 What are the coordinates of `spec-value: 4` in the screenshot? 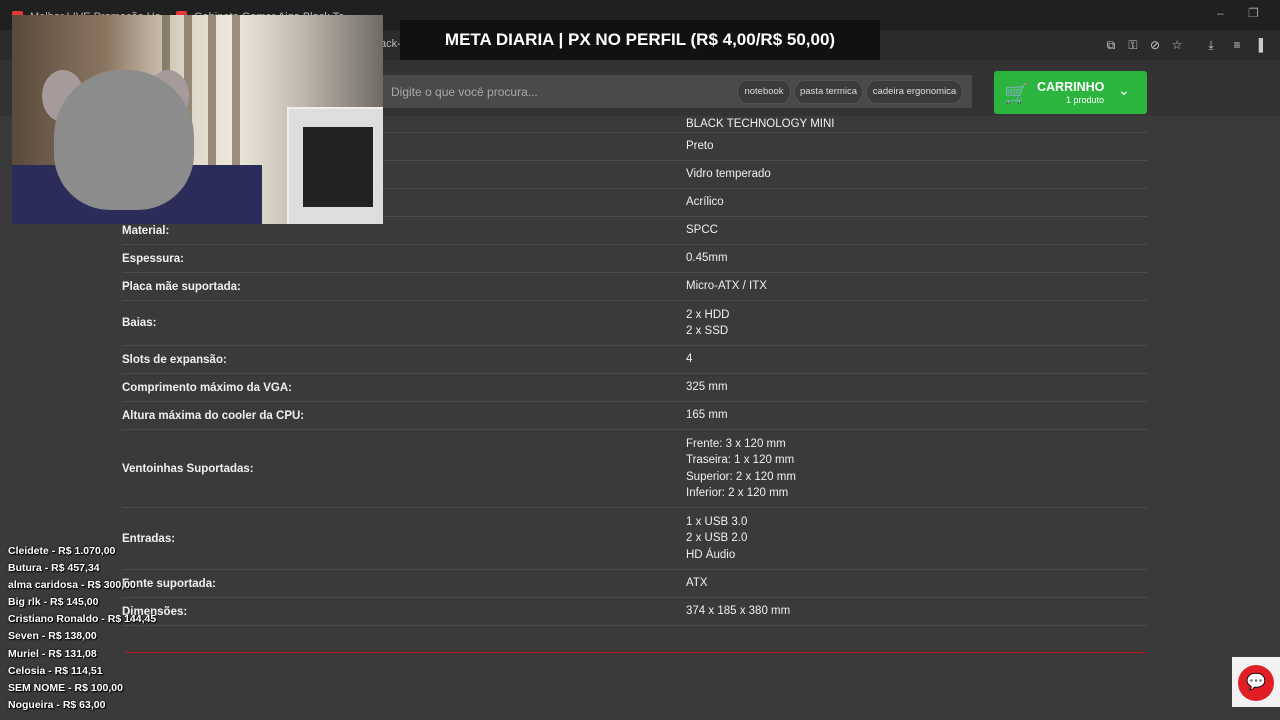 It's located at (689, 359).